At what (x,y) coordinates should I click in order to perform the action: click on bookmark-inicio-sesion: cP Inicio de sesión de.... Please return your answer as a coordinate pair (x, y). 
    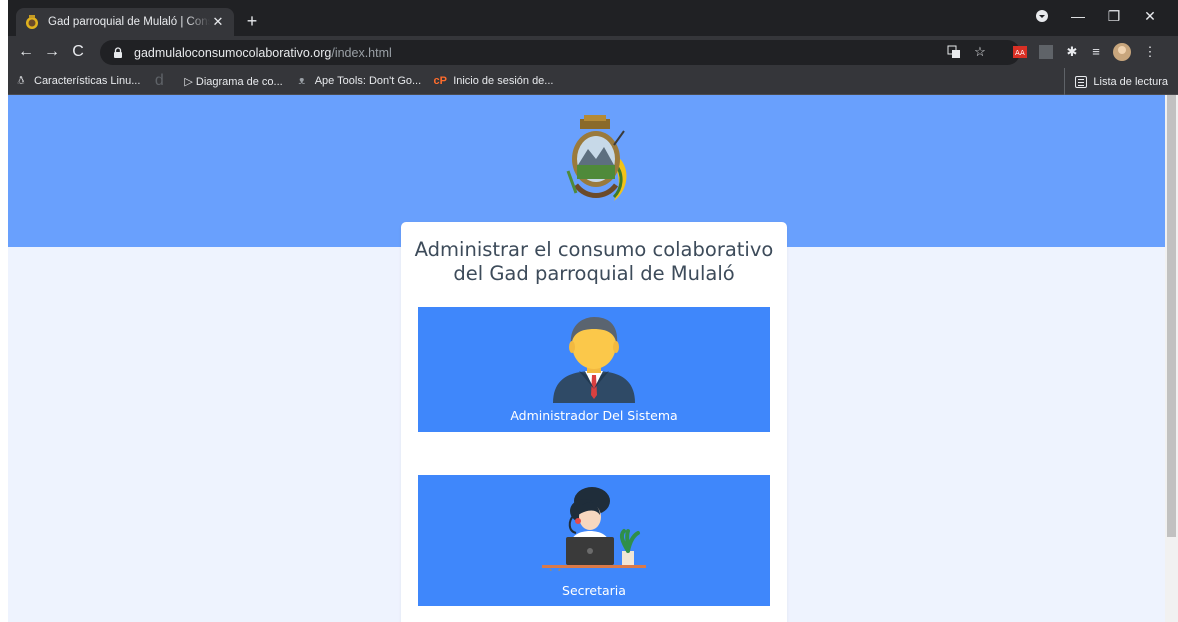
    Looking at the image, I should click on (493, 81).